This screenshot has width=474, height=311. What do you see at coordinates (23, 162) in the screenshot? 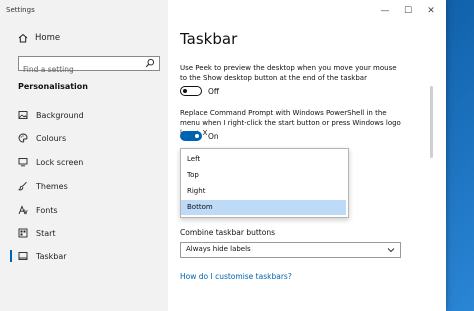
I see `monitor-icon` at bounding box center [23, 162].